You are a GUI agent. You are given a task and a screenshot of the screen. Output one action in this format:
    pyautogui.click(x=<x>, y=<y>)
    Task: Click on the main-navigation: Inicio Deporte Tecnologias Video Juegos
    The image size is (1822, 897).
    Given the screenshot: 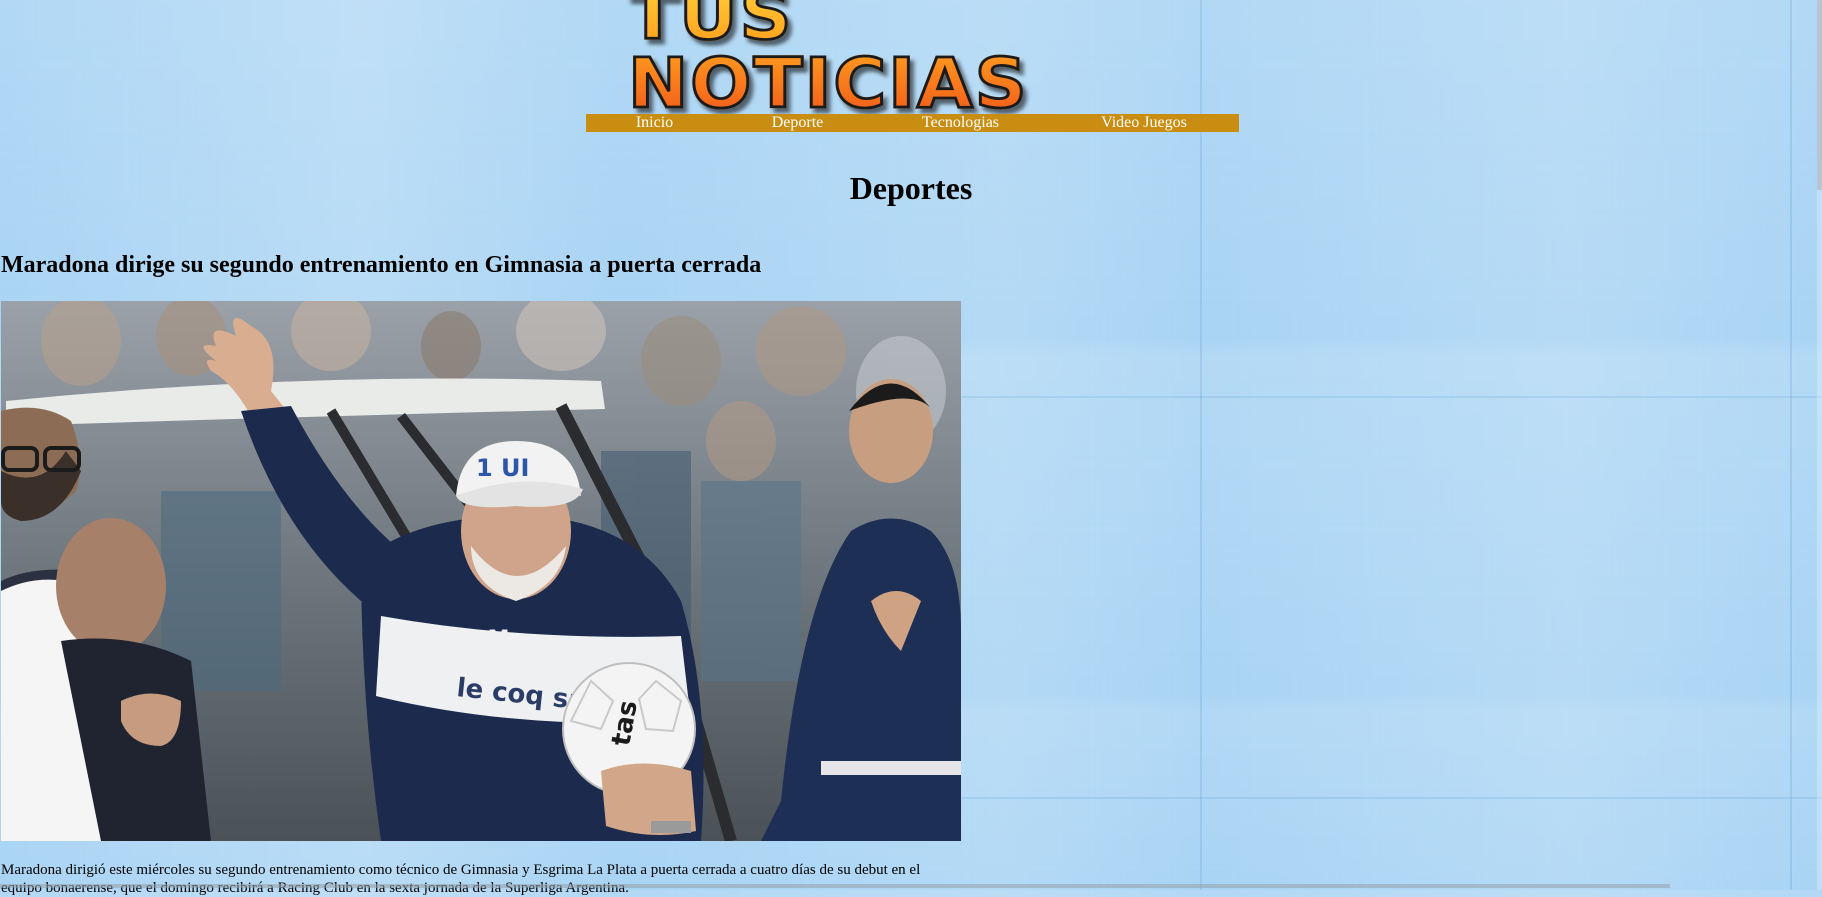 What is the action you would take?
    pyautogui.click(x=912, y=123)
    